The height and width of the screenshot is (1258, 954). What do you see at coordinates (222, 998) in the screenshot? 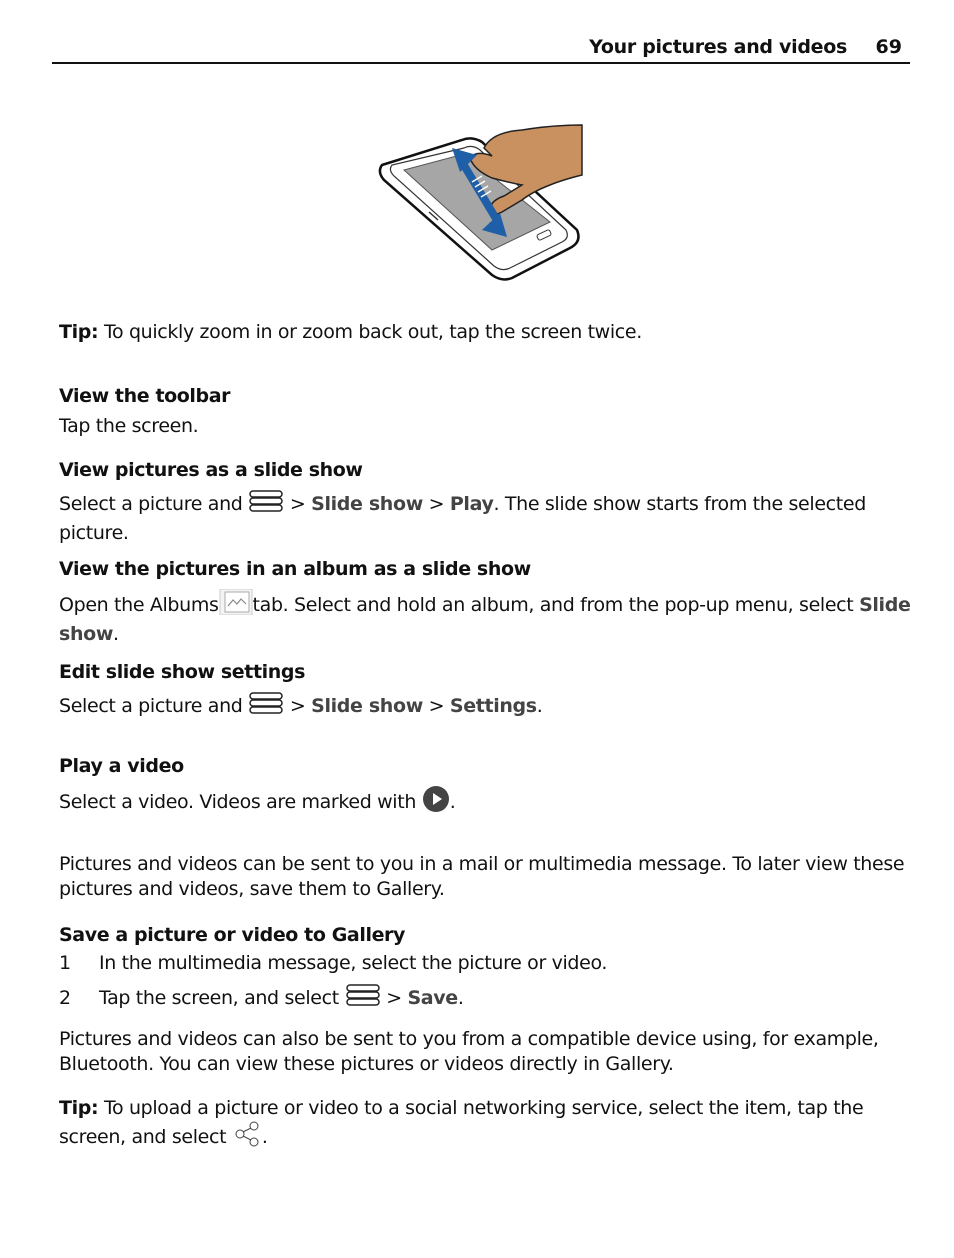
I see `step-text: Tap the screen, and select` at bounding box center [222, 998].